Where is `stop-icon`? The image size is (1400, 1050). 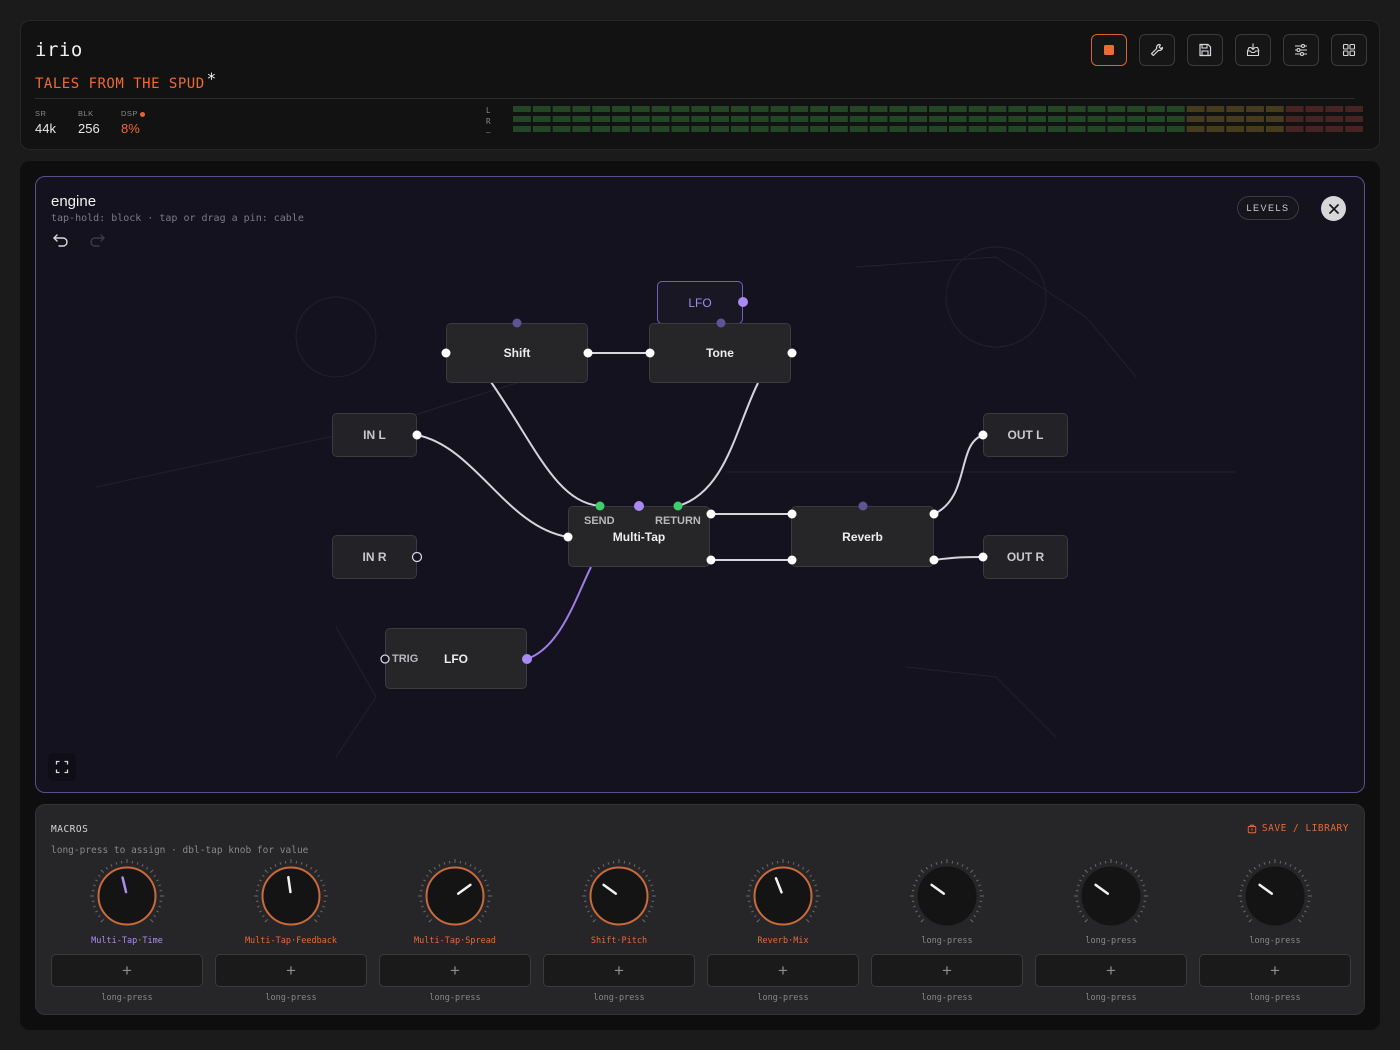 stop-icon is located at coordinates (1109, 50).